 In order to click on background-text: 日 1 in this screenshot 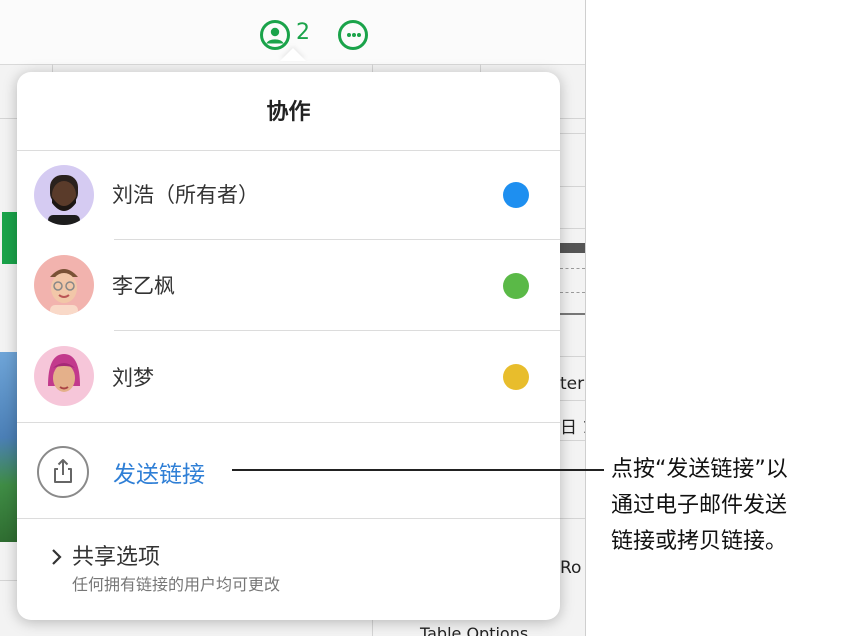, I will do `click(572, 428)`.